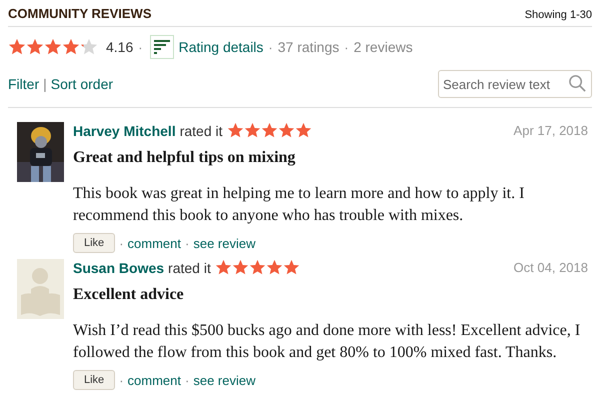 The width and height of the screenshot is (600, 408). Describe the element at coordinates (577, 83) in the screenshot. I see `search-icon` at that location.